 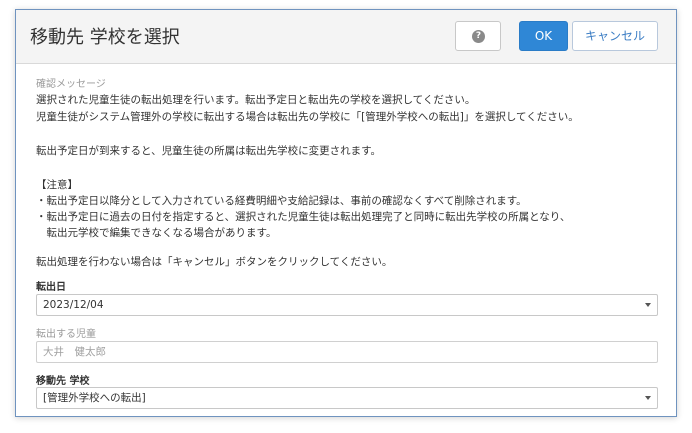 I want to click on message-line: 転出予定日が到来すると、児童生徒の所属は転出先学校に変更されます。, so click(x=209, y=151).